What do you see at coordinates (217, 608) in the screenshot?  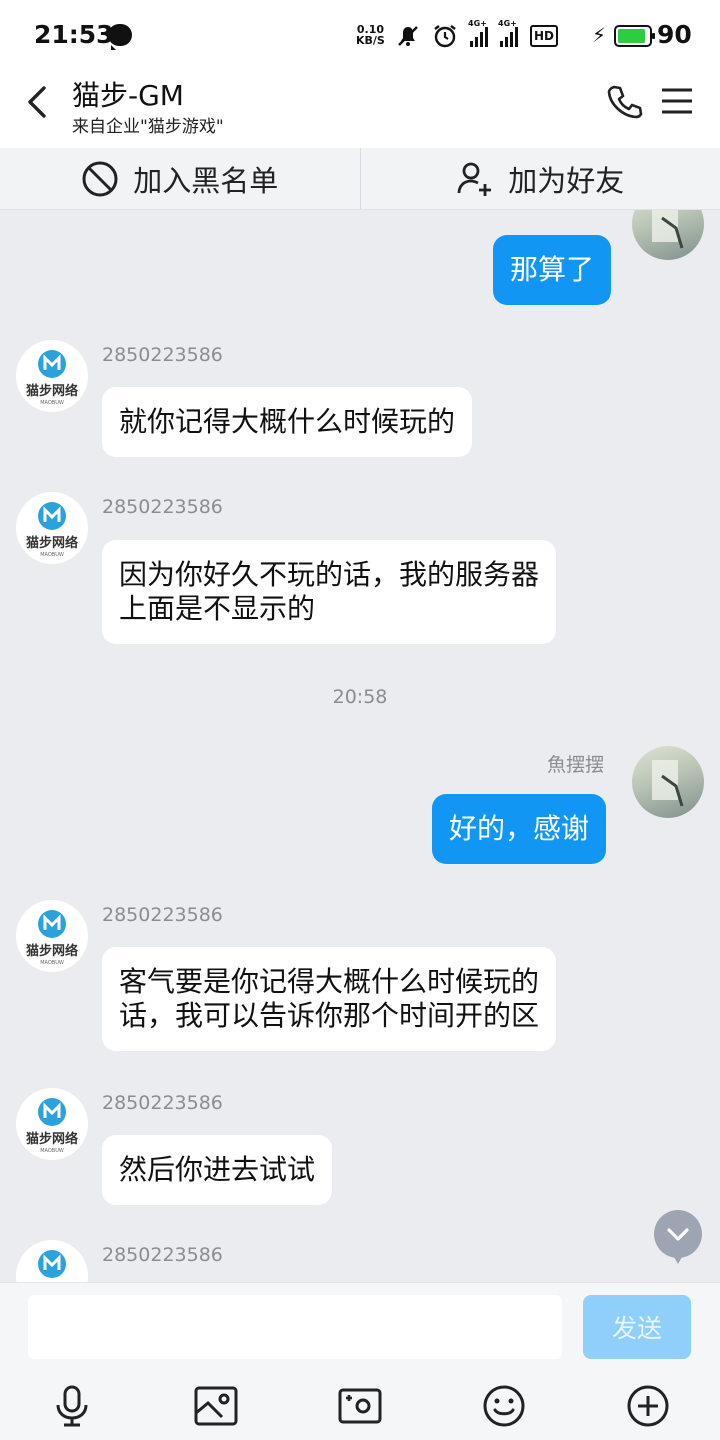 I see `message-line: 上面是不显示的` at bounding box center [217, 608].